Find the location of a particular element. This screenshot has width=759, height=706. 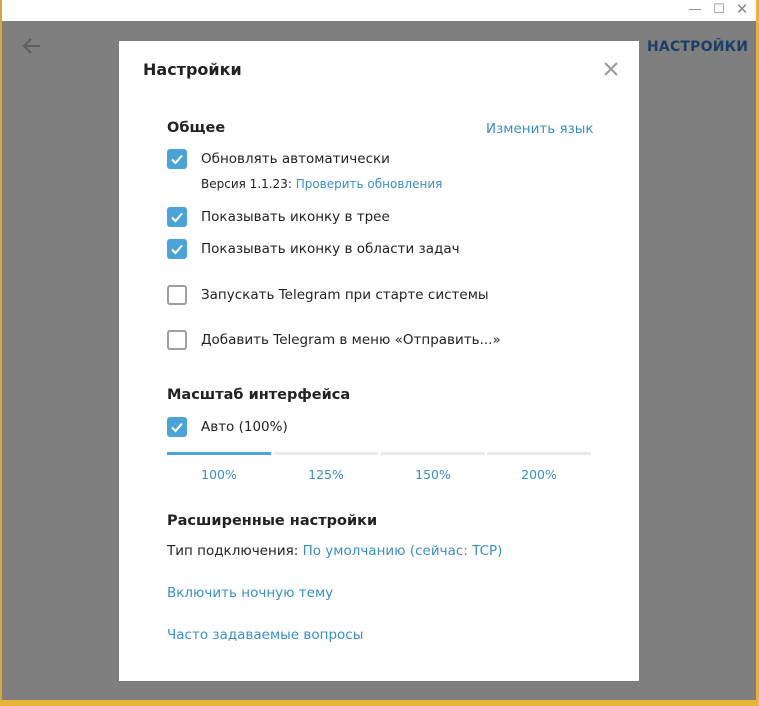

window-titlebar: — ☐ ✕ is located at coordinates (379, 10).